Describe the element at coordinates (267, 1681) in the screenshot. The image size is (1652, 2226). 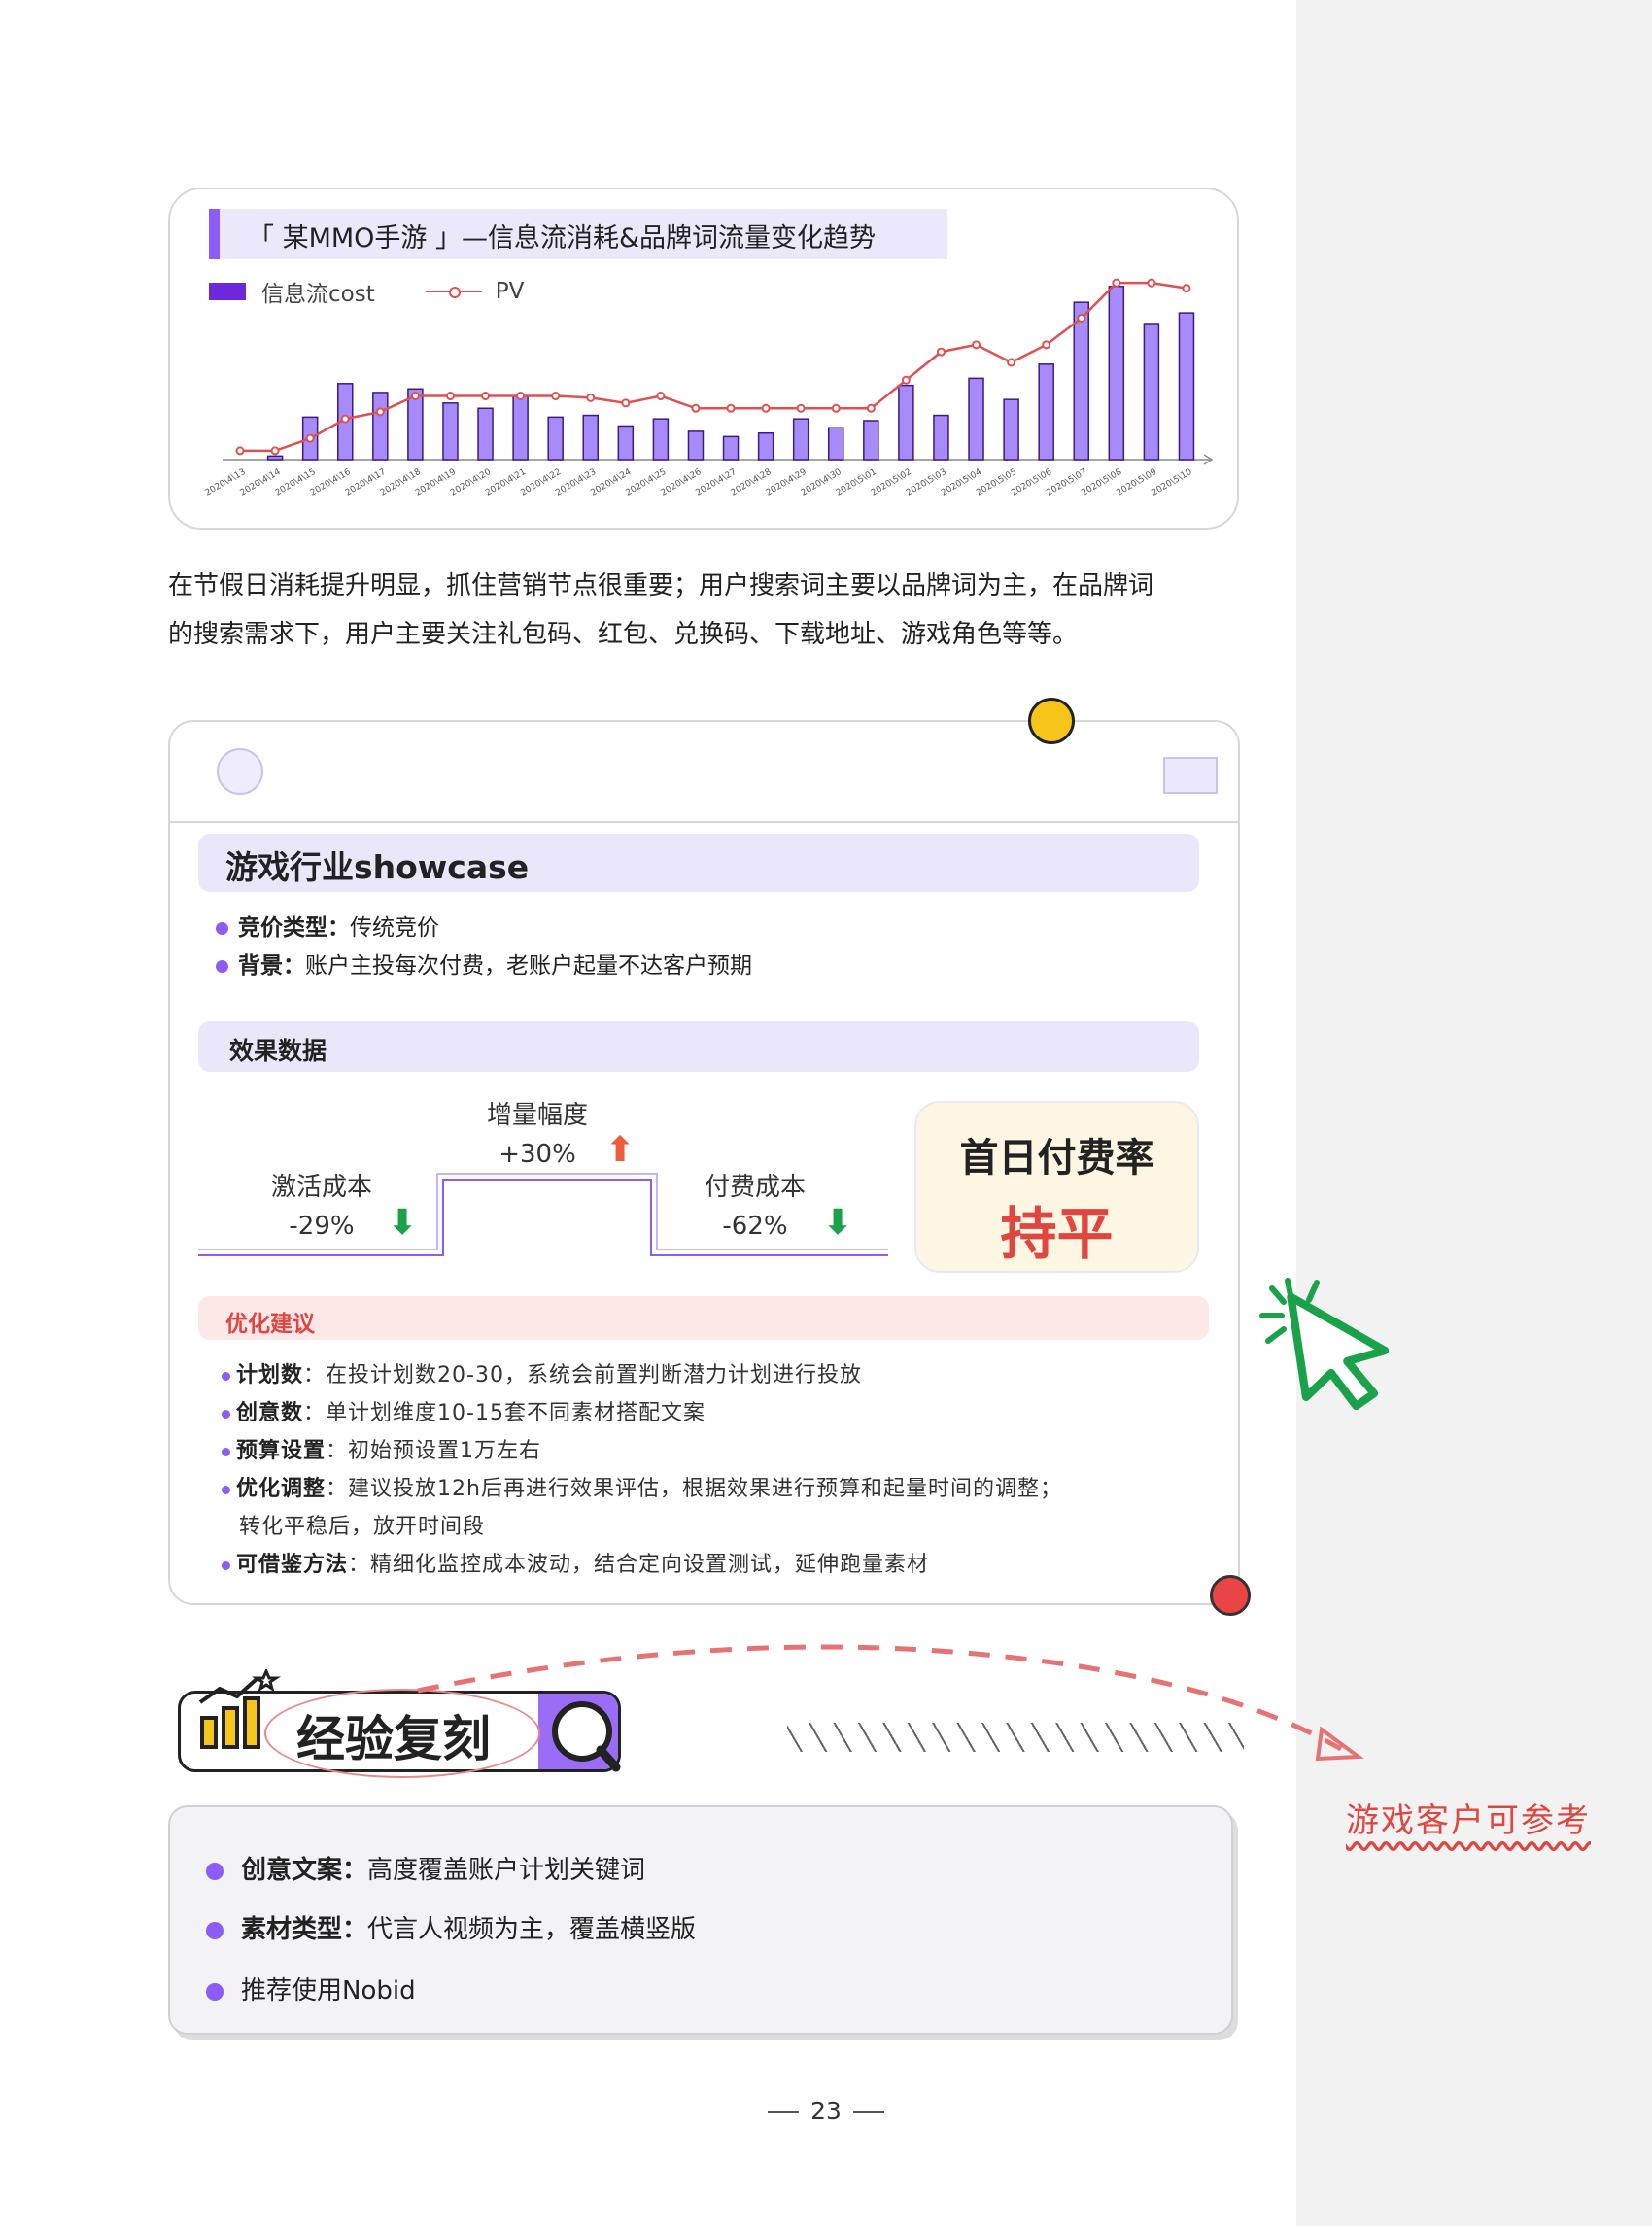
I see `icon-star` at that location.